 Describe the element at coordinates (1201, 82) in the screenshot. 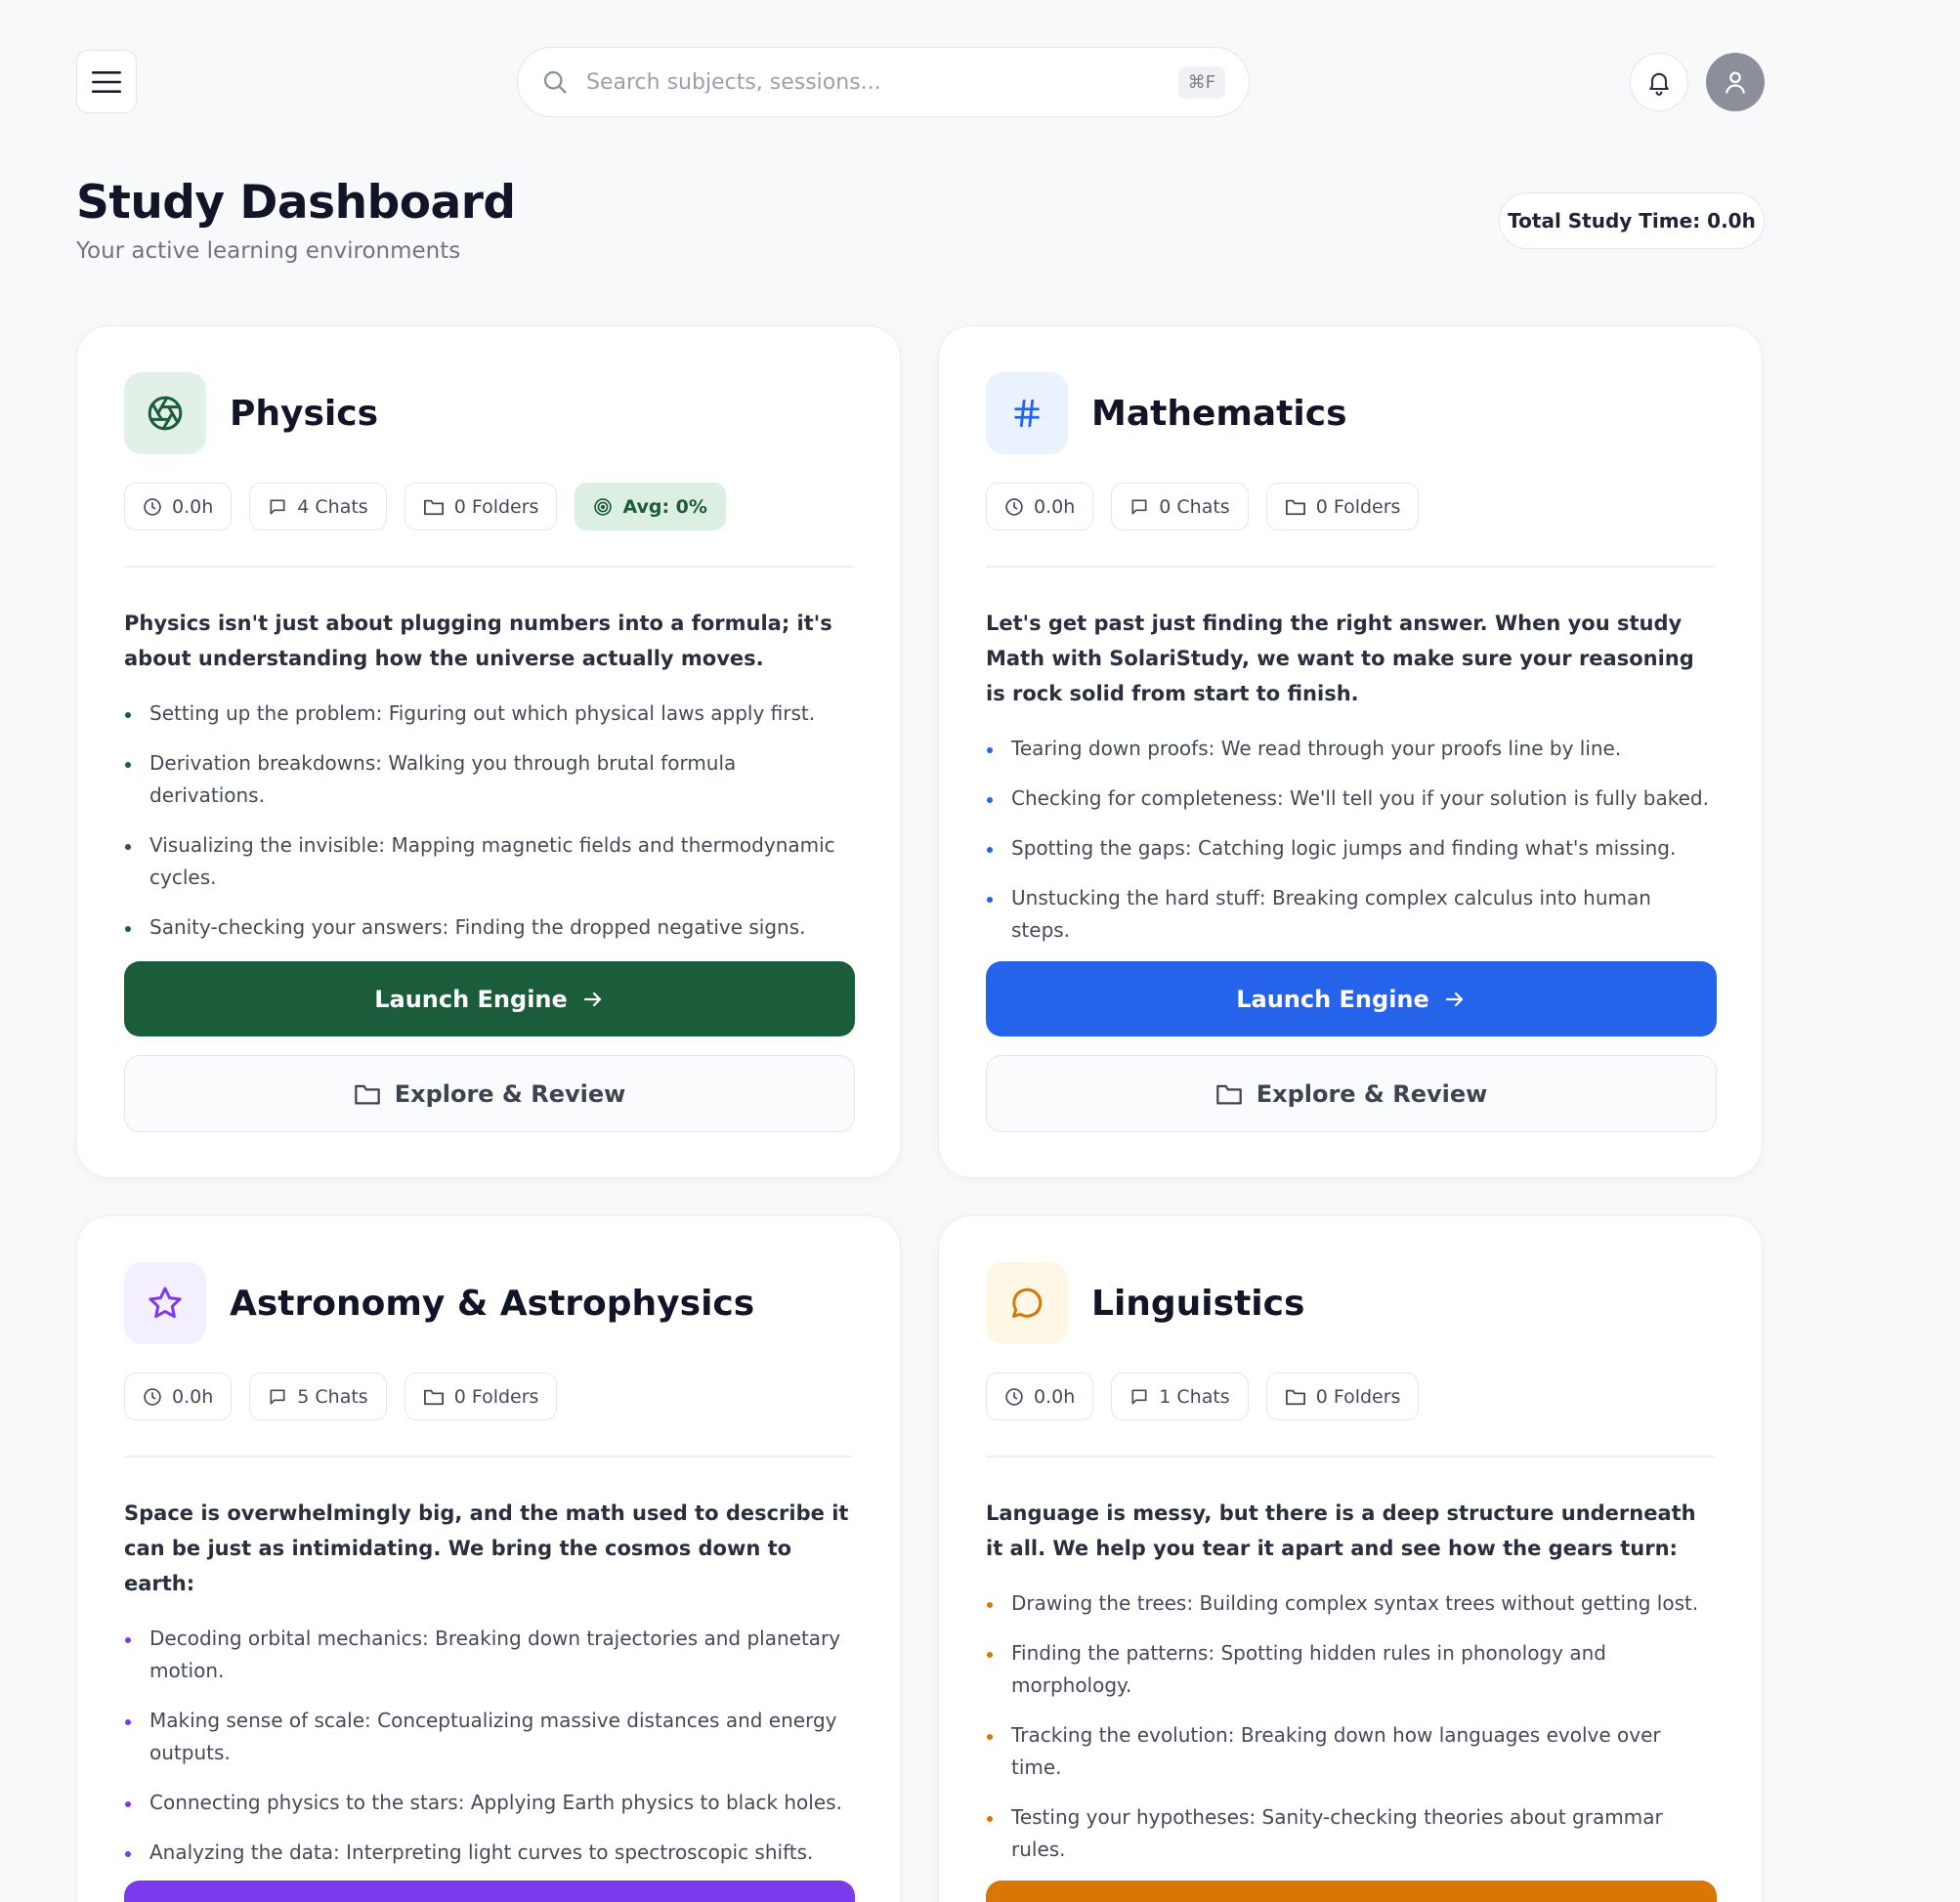

I see `search-shortcut-badge: ⌘F` at that location.